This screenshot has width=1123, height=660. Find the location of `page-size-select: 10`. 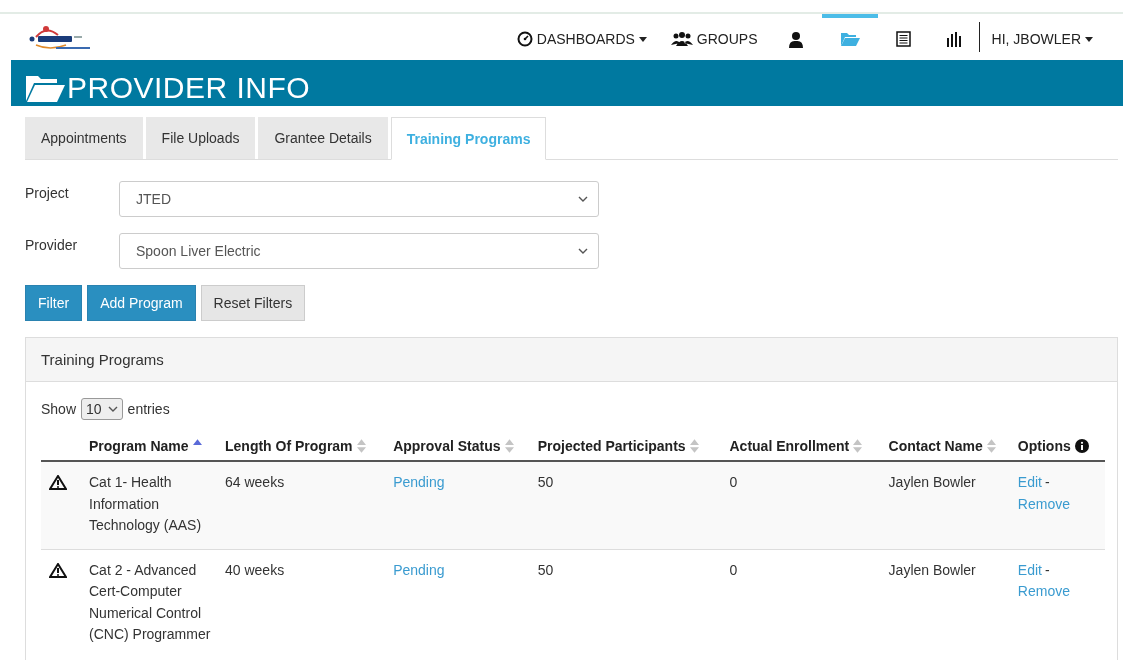

page-size-select: 10 is located at coordinates (102, 409).